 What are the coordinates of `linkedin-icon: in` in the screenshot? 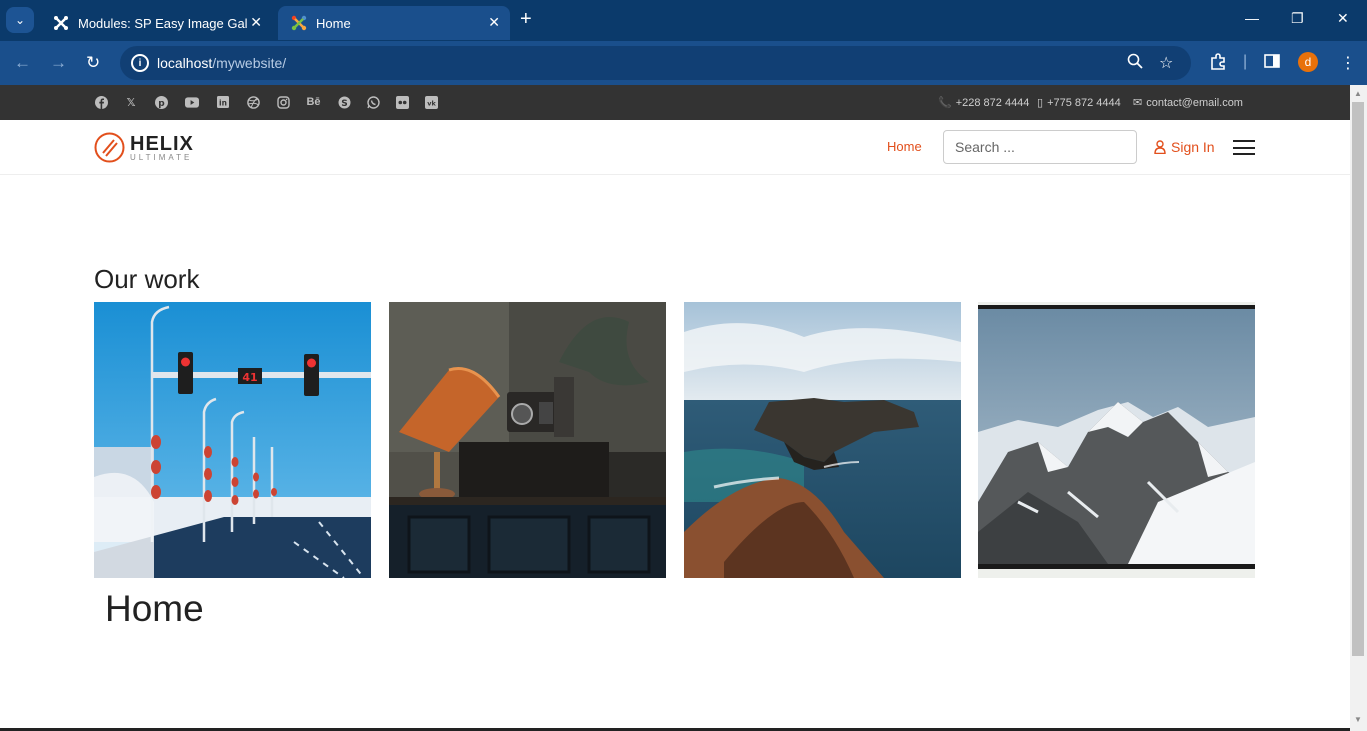 It's located at (223, 102).